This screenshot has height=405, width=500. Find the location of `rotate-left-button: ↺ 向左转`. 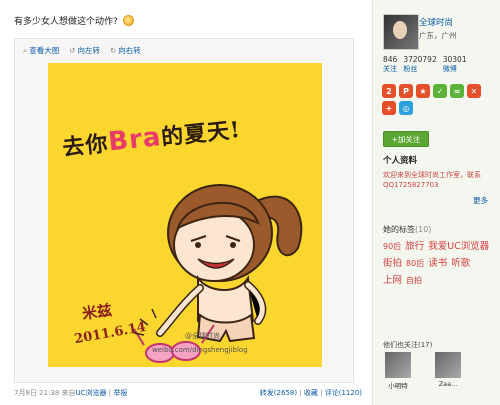

rotate-left-button: ↺ 向左转 is located at coordinates (84, 50).